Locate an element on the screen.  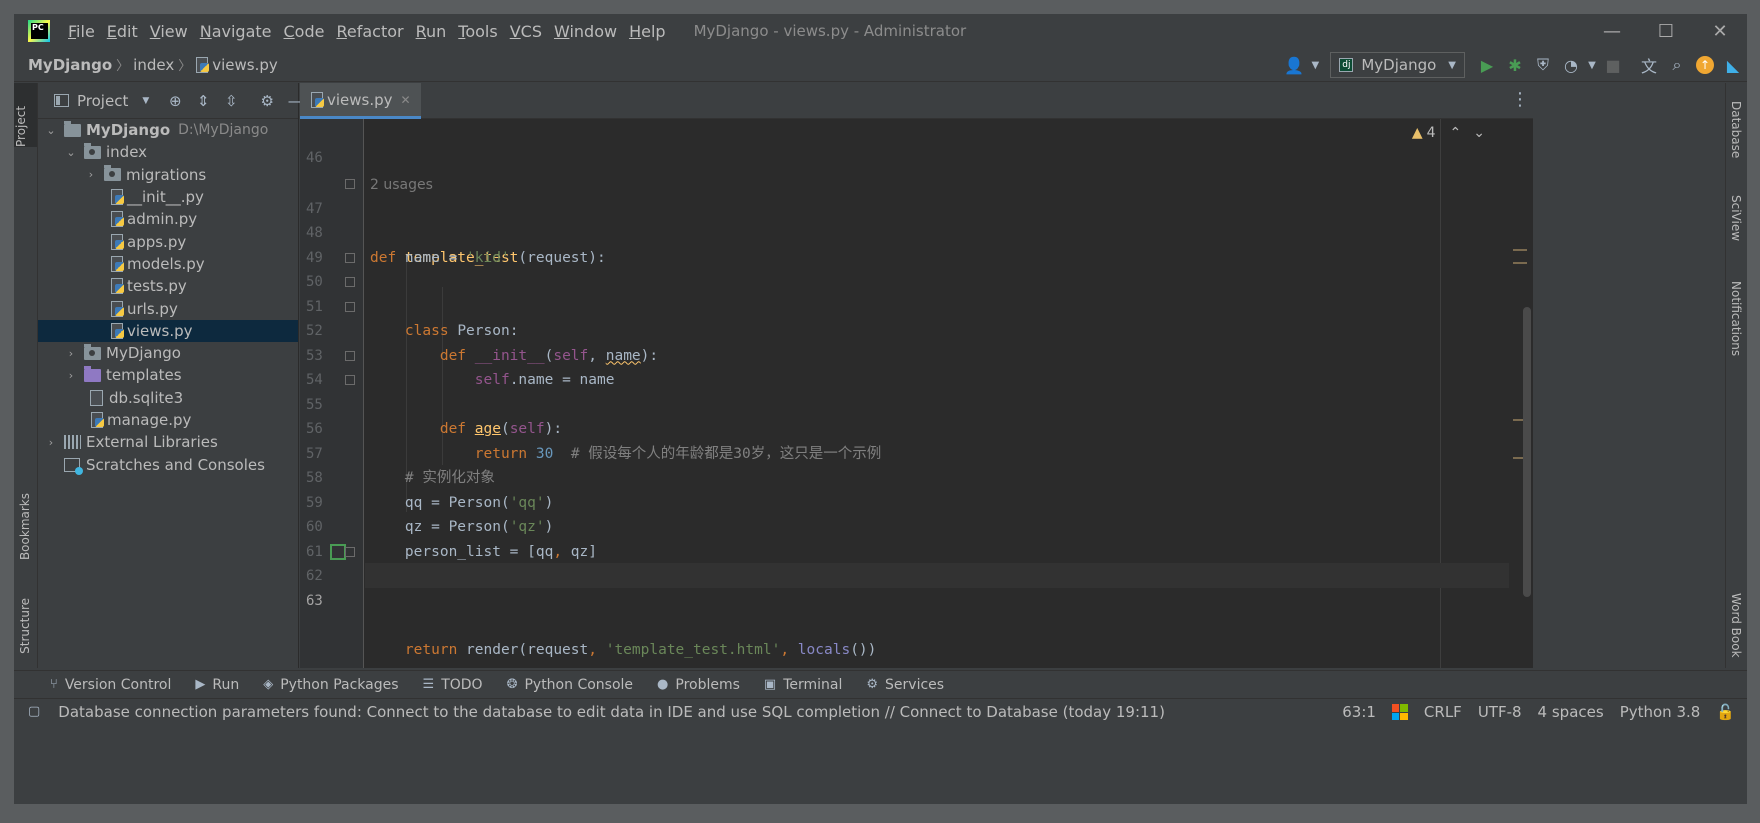
sciview-tool-tab: SciView is located at coordinates (1736, 218).